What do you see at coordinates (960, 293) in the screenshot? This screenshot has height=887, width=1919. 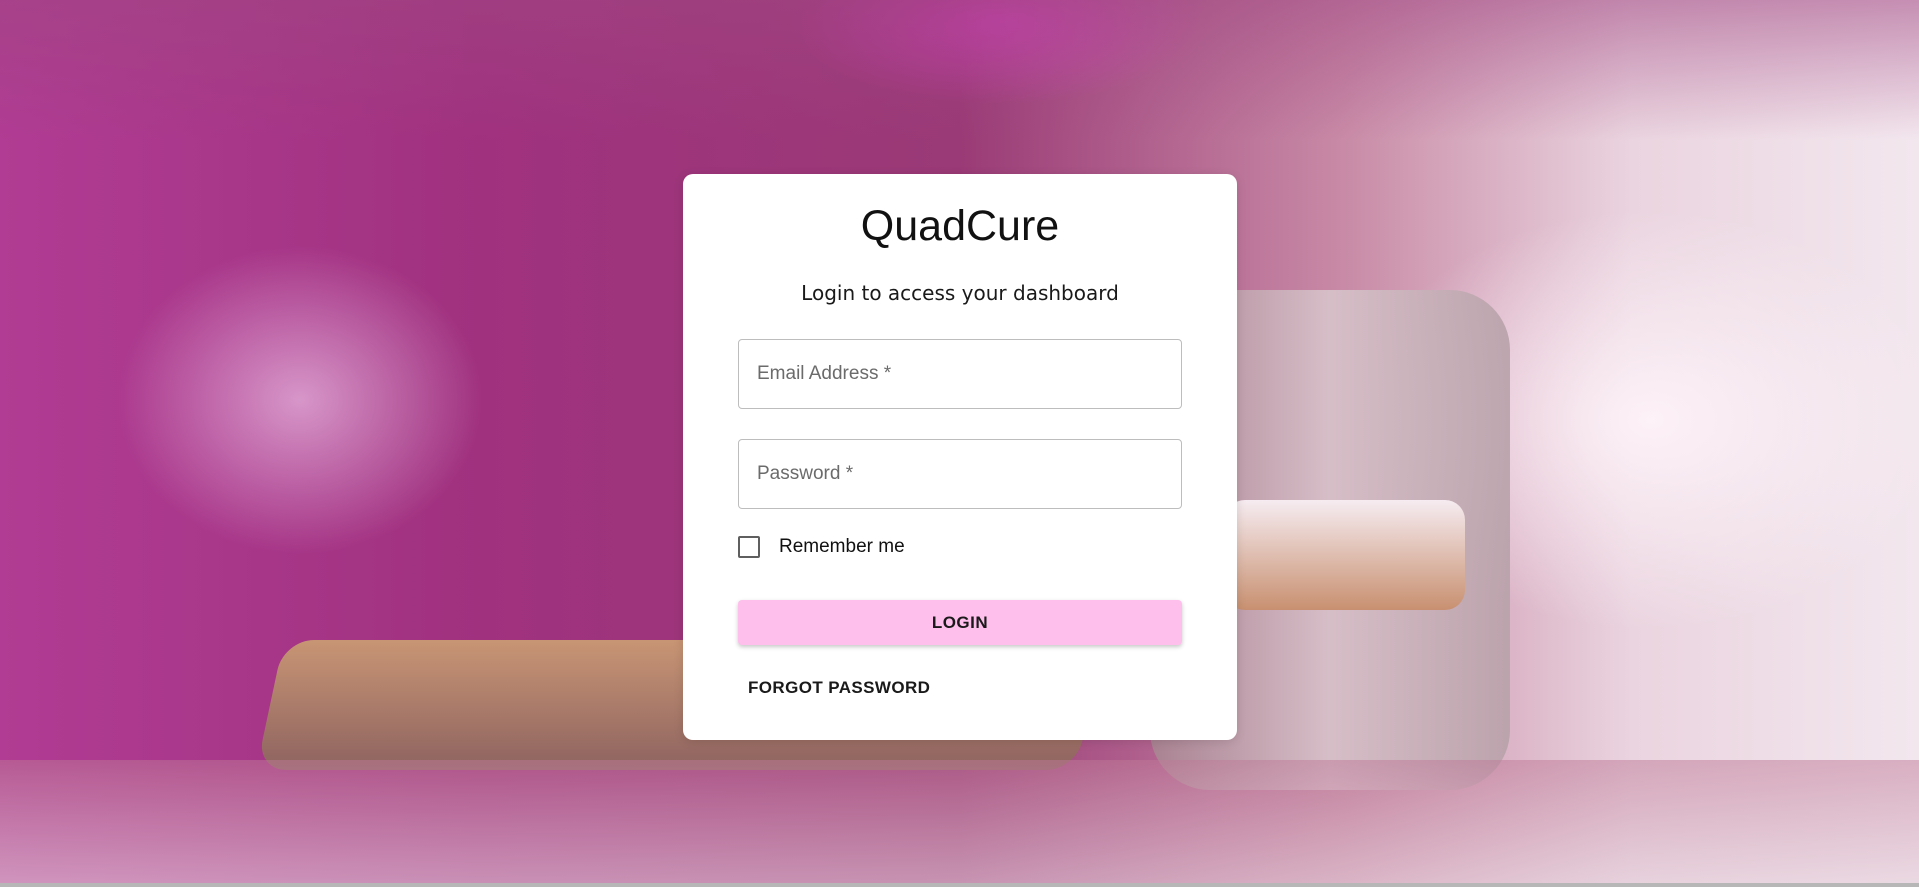 I see `login-subtitle: Login to access your dashboard` at bounding box center [960, 293].